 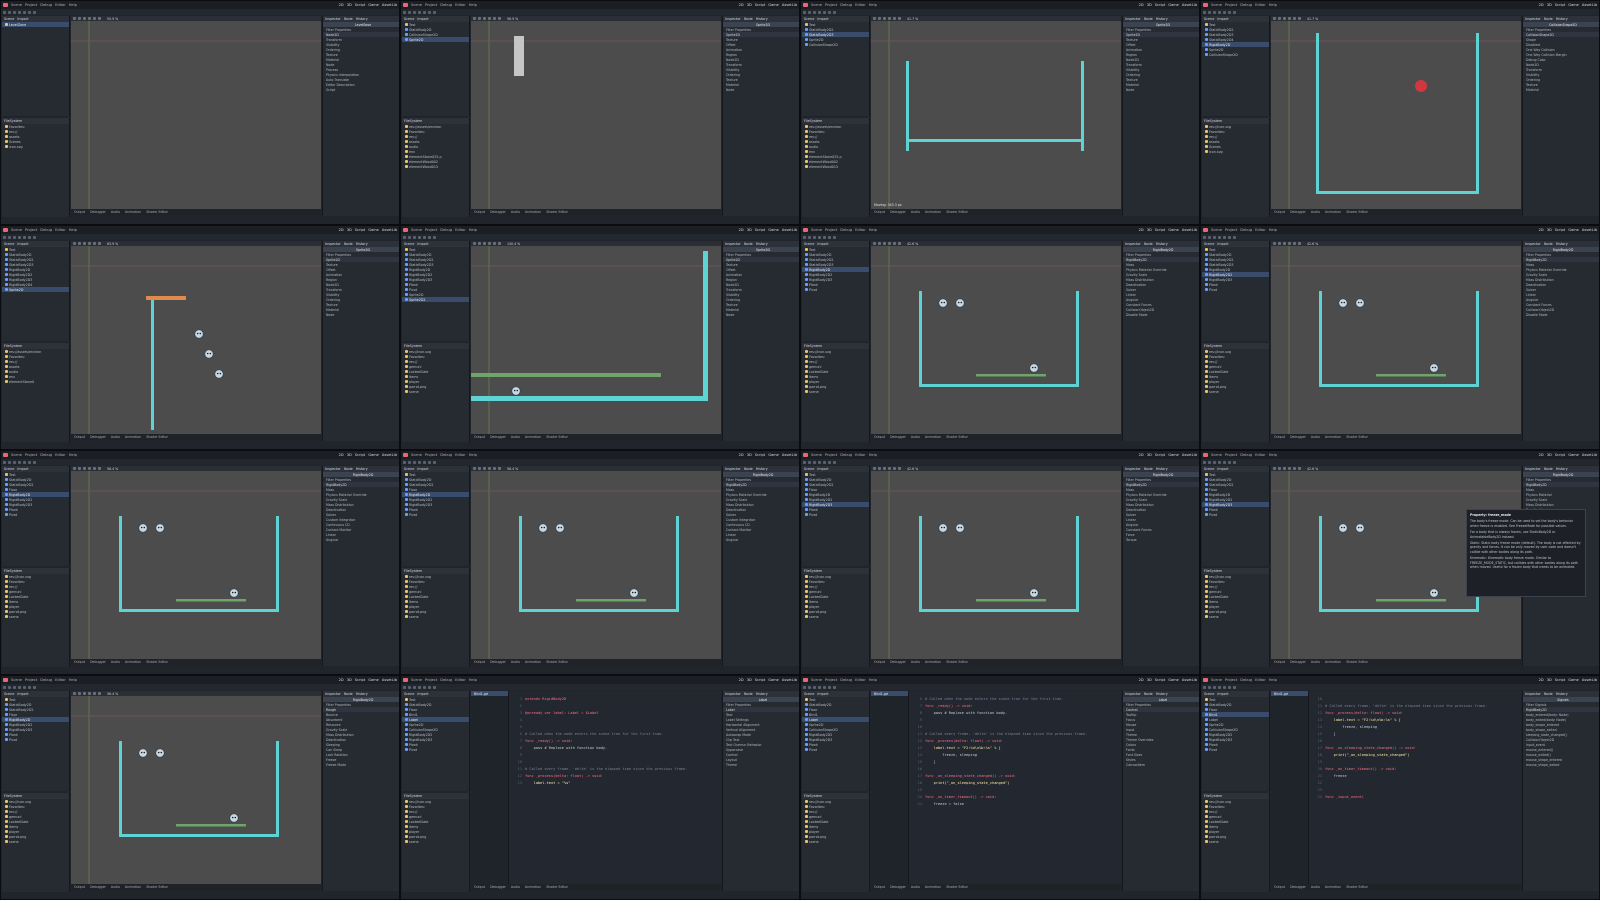 What do you see at coordinates (35, 289) in the screenshot?
I see `scene-tree-node: Sprite2D` at bounding box center [35, 289].